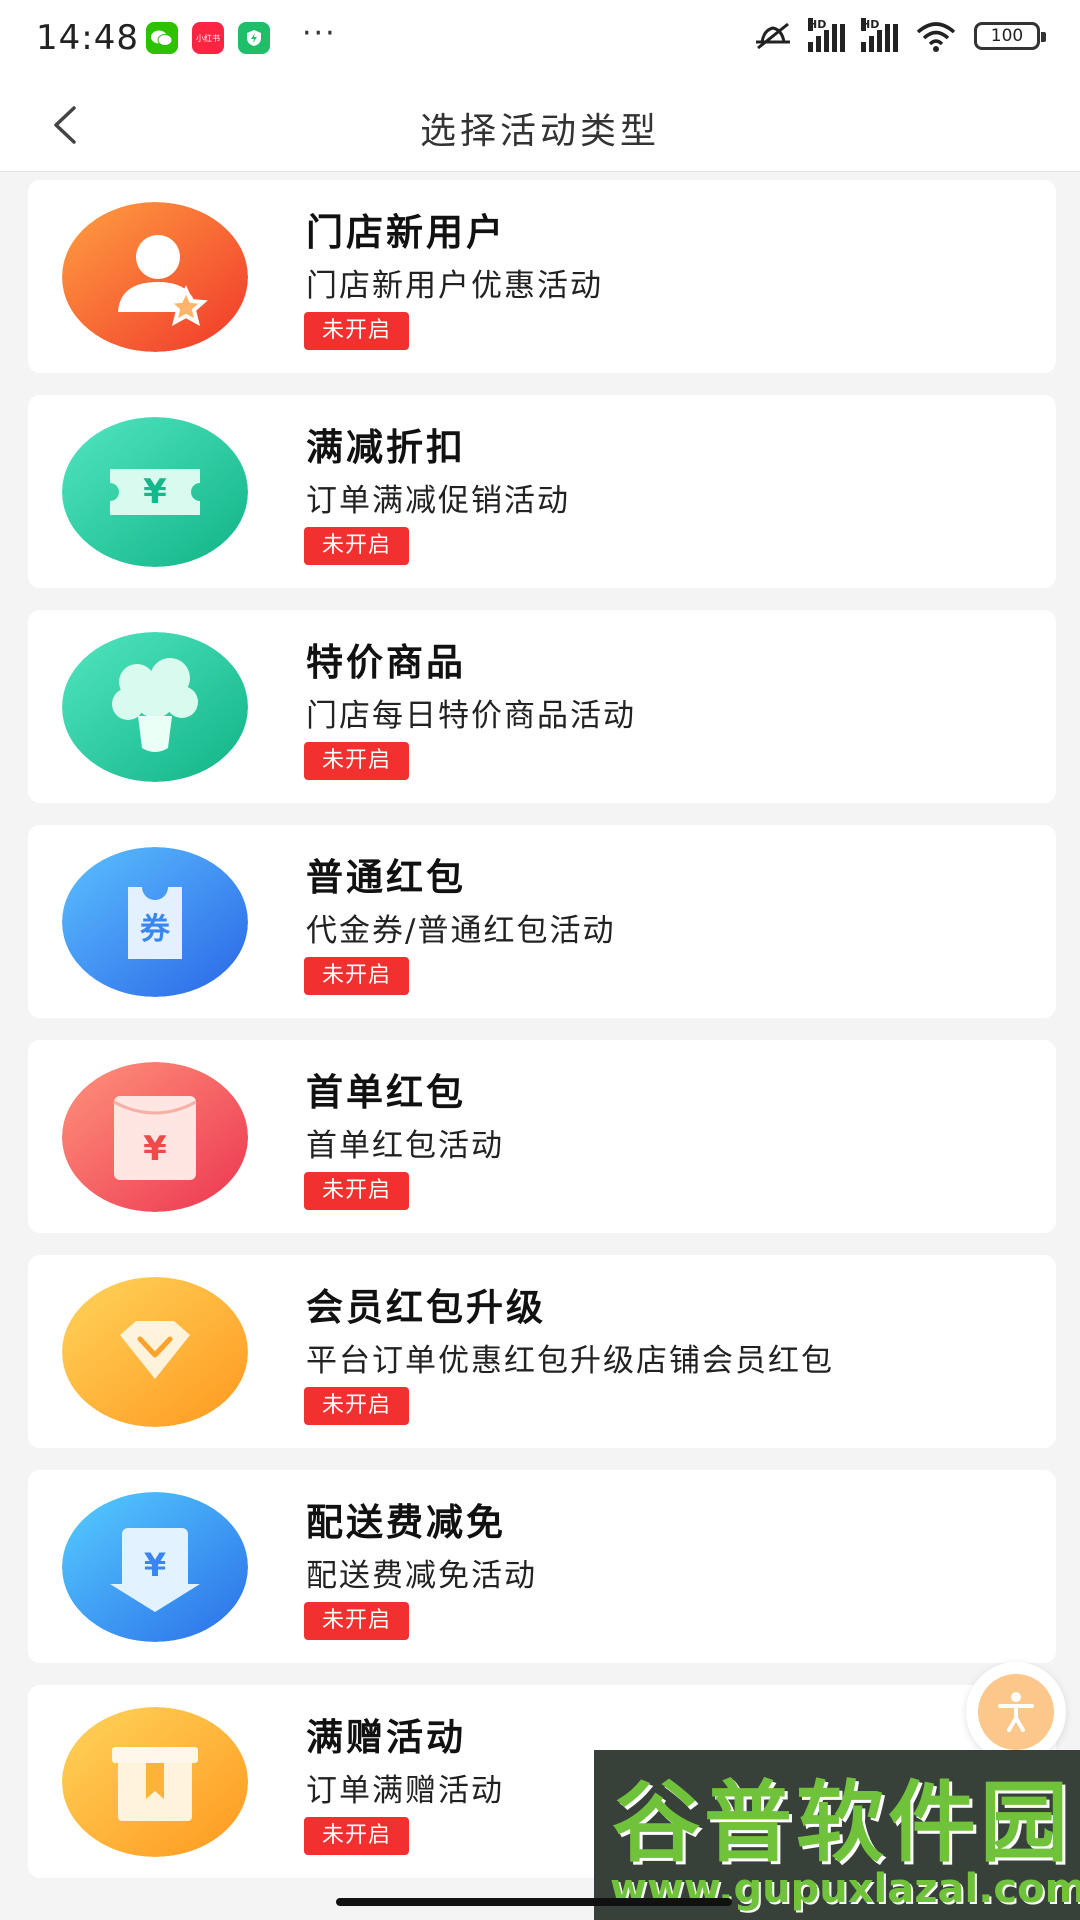 The width and height of the screenshot is (1080, 1920). What do you see at coordinates (426, 1307) in the screenshot?
I see `activity-title: 会员红包升级` at bounding box center [426, 1307].